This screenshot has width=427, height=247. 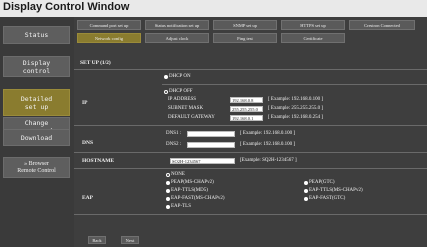 What do you see at coordinates (95, 63) in the screenshot?
I see `section-title: SET UP (1/2)` at bounding box center [95, 63].